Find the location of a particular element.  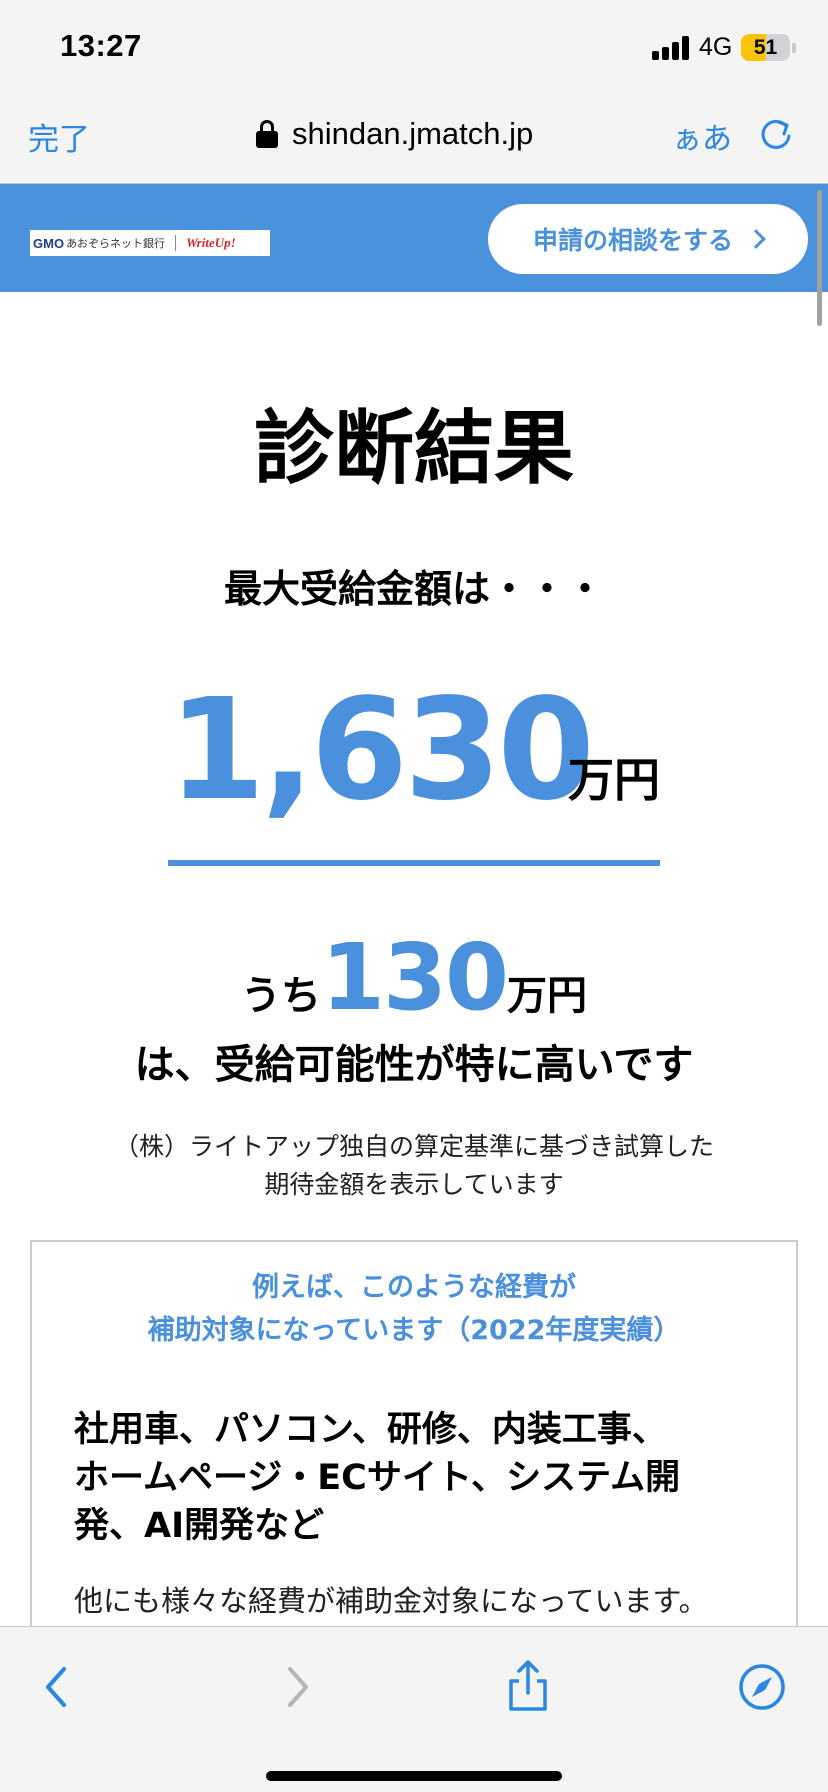

example-items-line-3: 発、AI開発など is located at coordinates (199, 1526).